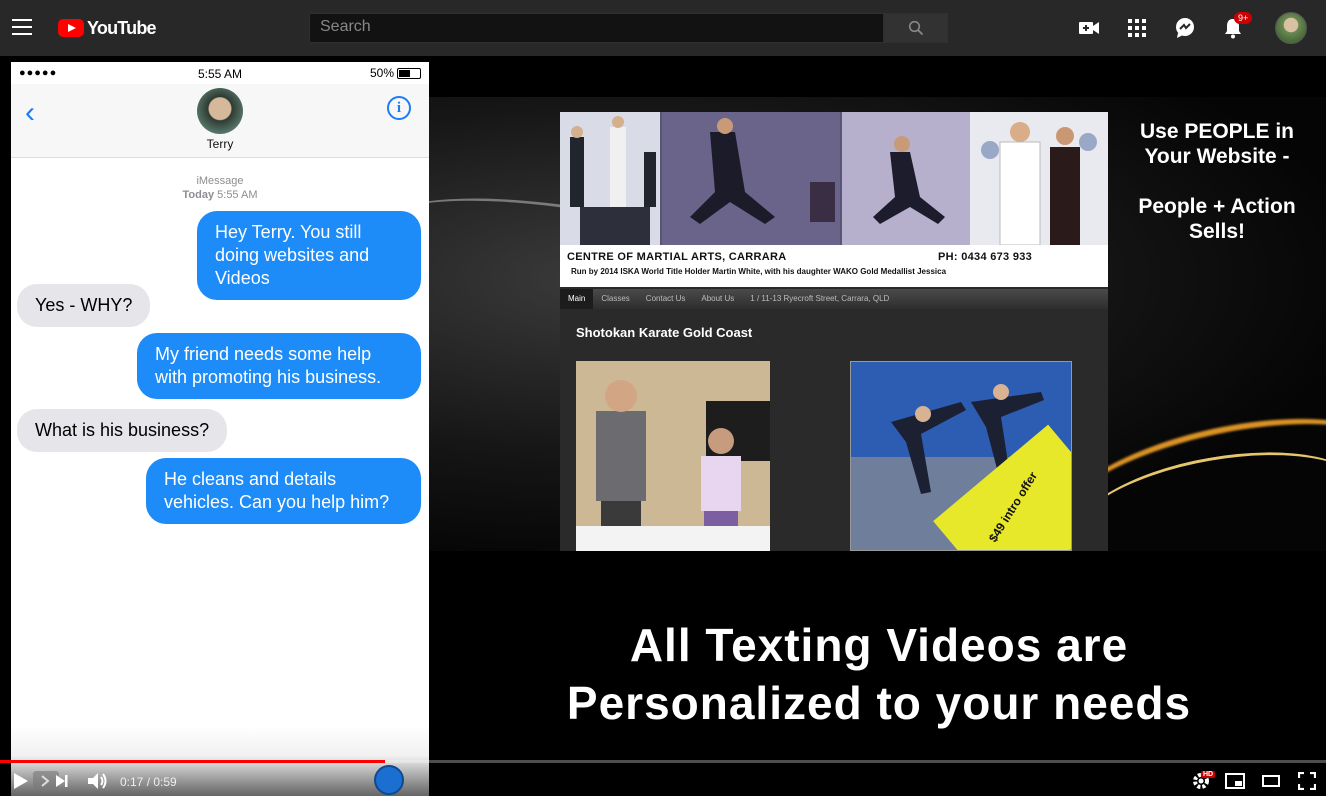 Image resolution: width=1326 pixels, height=796 pixels. What do you see at coordinates (665, 298) in the screenshot?
I see `website-nav-contact: Contact Us` at bounding box center [665, 298].